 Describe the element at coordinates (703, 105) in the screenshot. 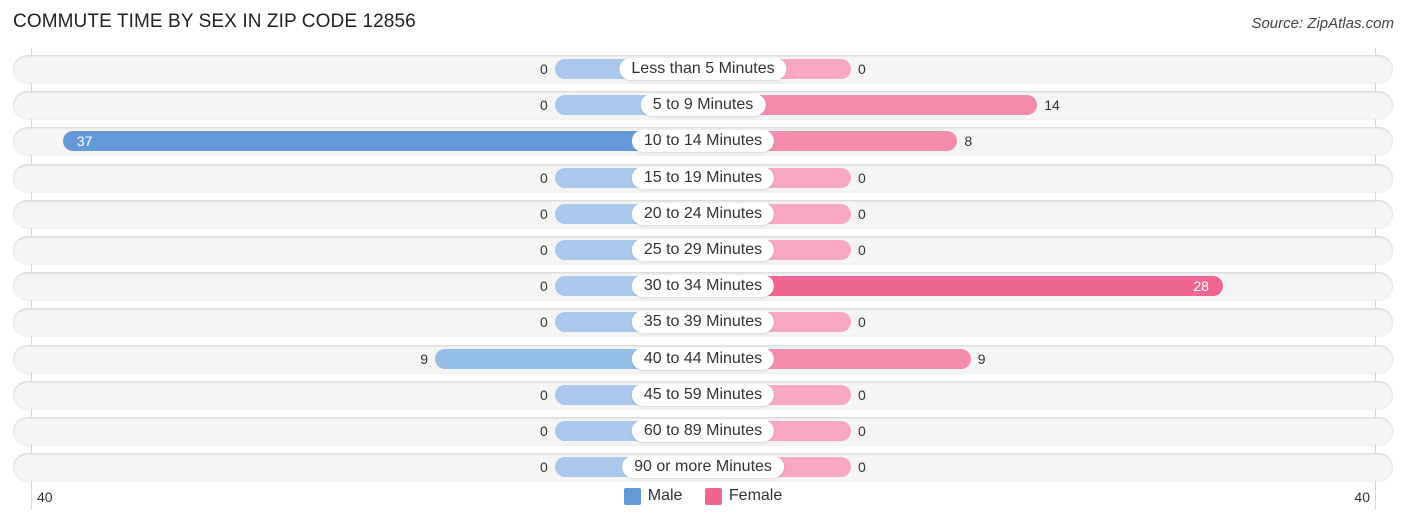

I see `category-label: 5 to 9 Minutes` at that location.